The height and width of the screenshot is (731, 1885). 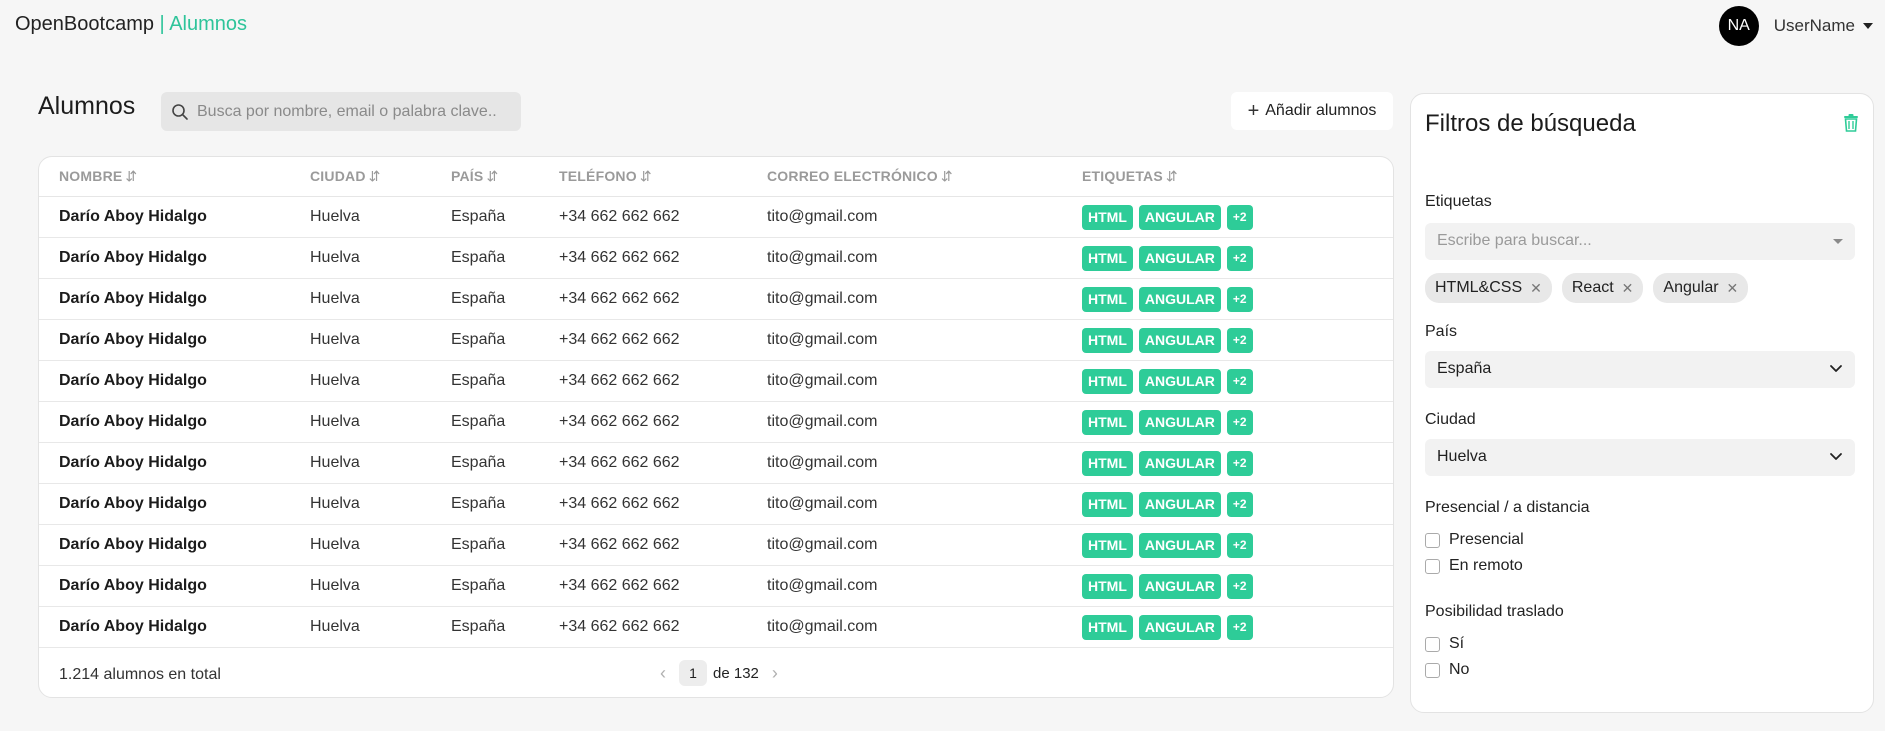 I want to click on country-select: España, so click(x=1640, y=369).